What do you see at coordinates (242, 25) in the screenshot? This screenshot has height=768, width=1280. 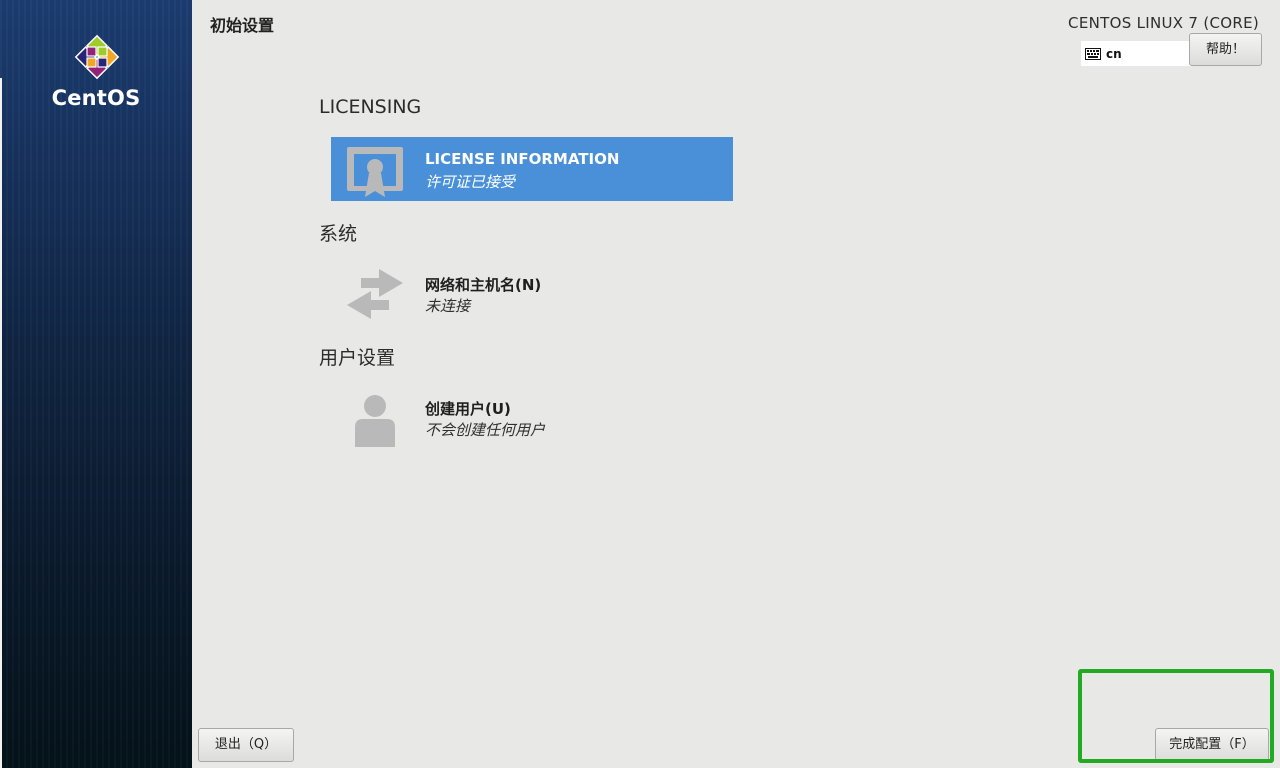 I see `page-title: 初始设置` at bounding box center [242, 25].